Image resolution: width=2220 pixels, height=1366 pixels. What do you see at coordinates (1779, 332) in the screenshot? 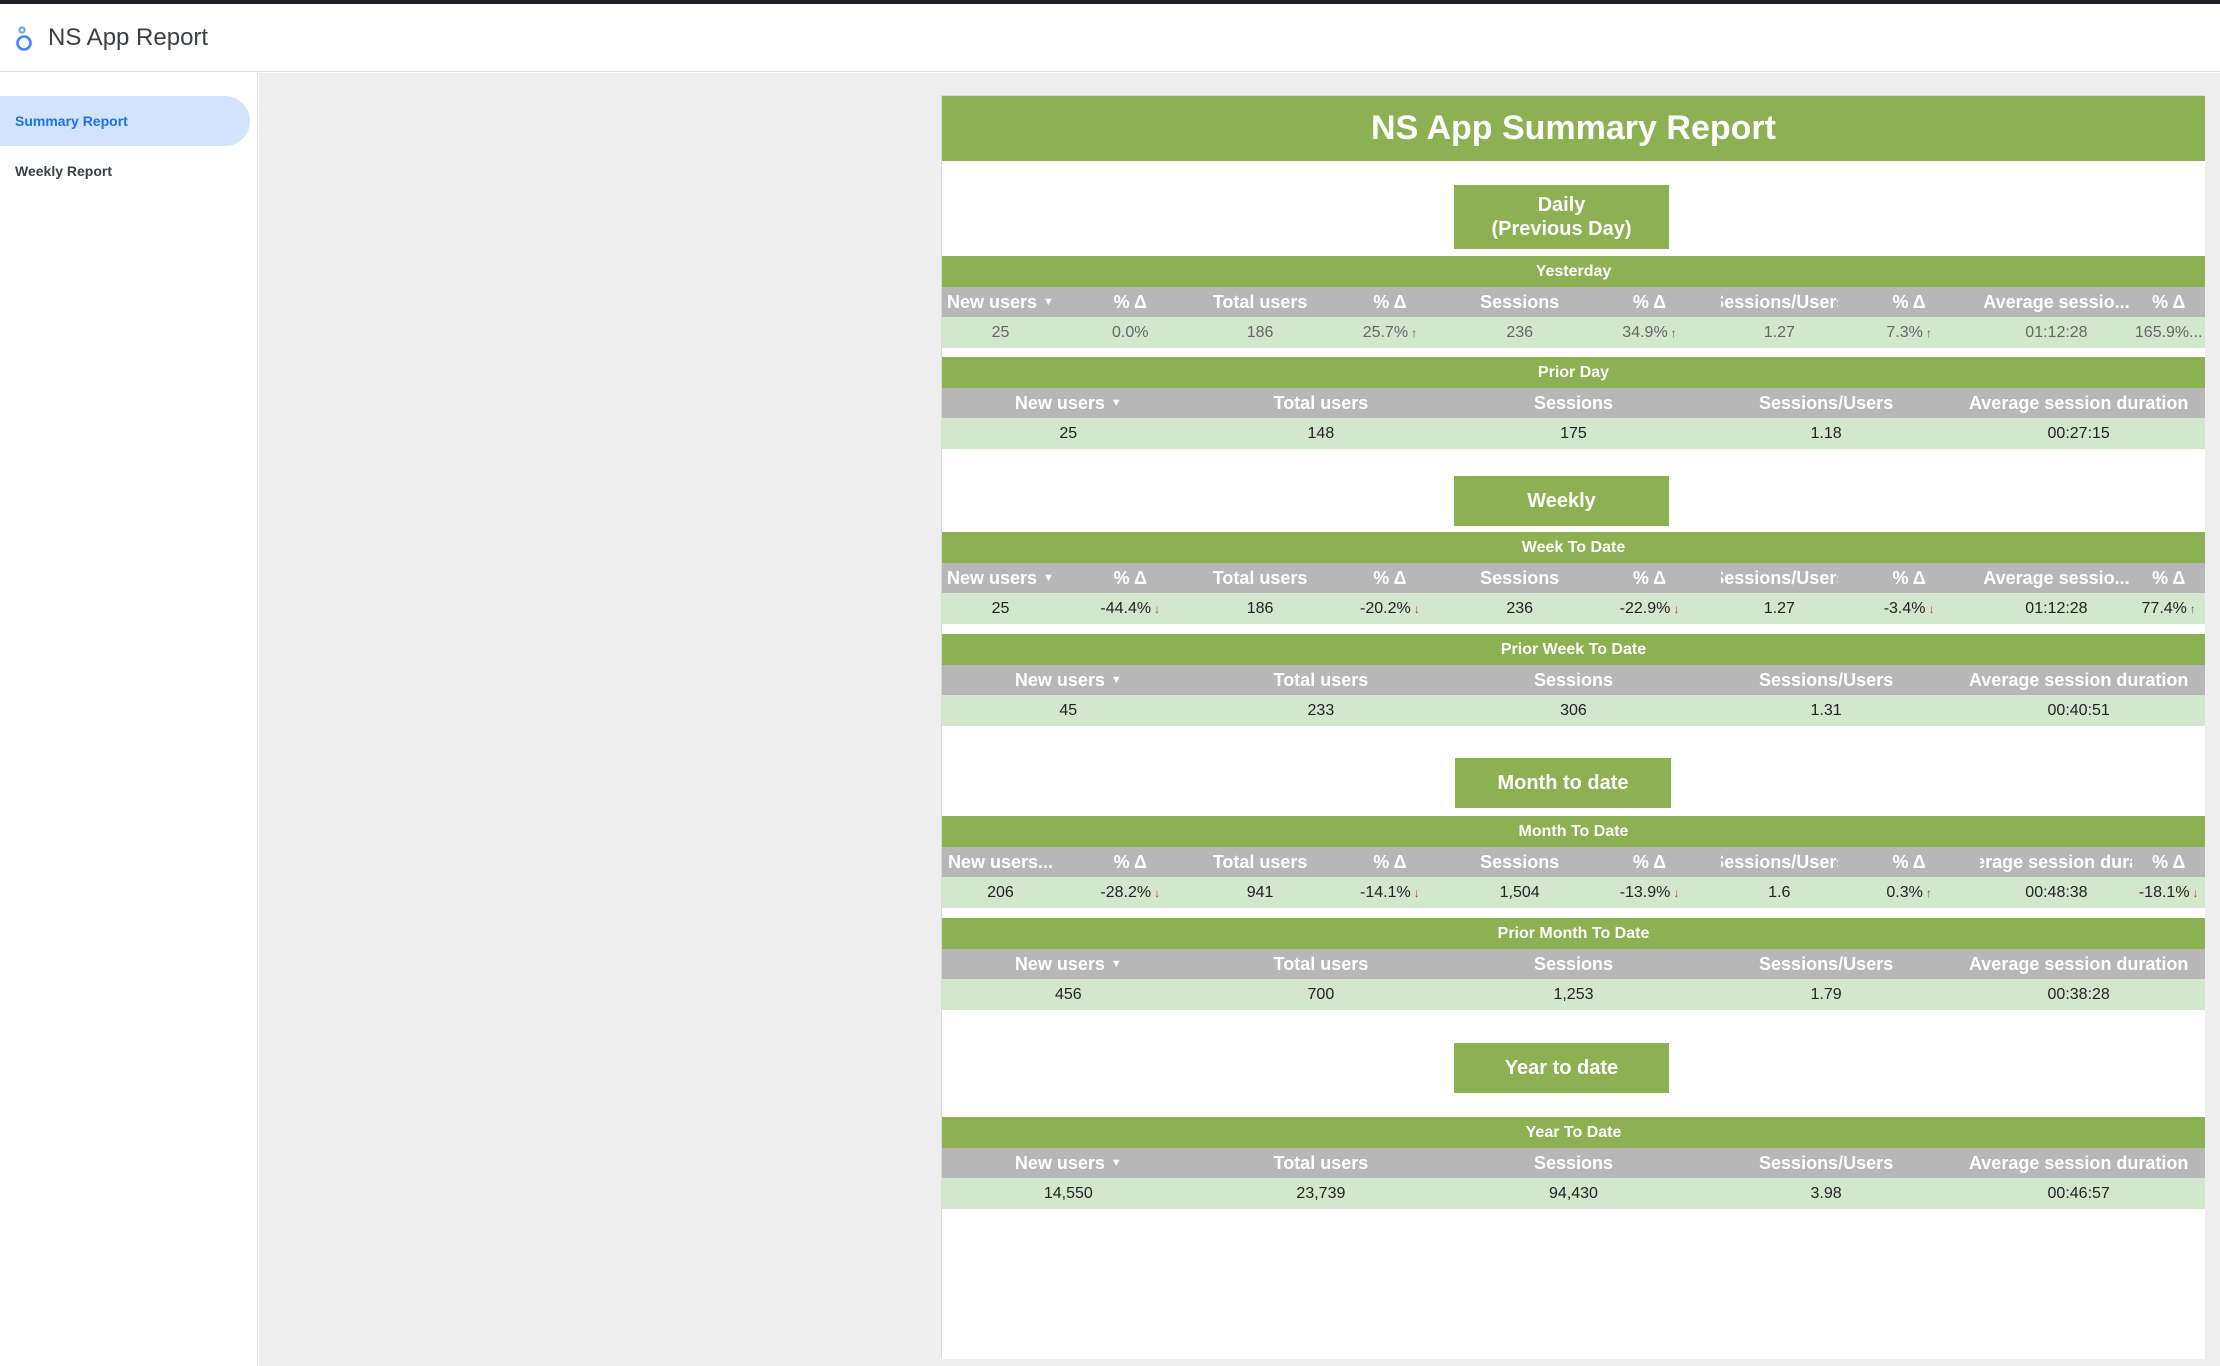
I see `table-cell-value: 1.27` at bounding box center [1779, 332].